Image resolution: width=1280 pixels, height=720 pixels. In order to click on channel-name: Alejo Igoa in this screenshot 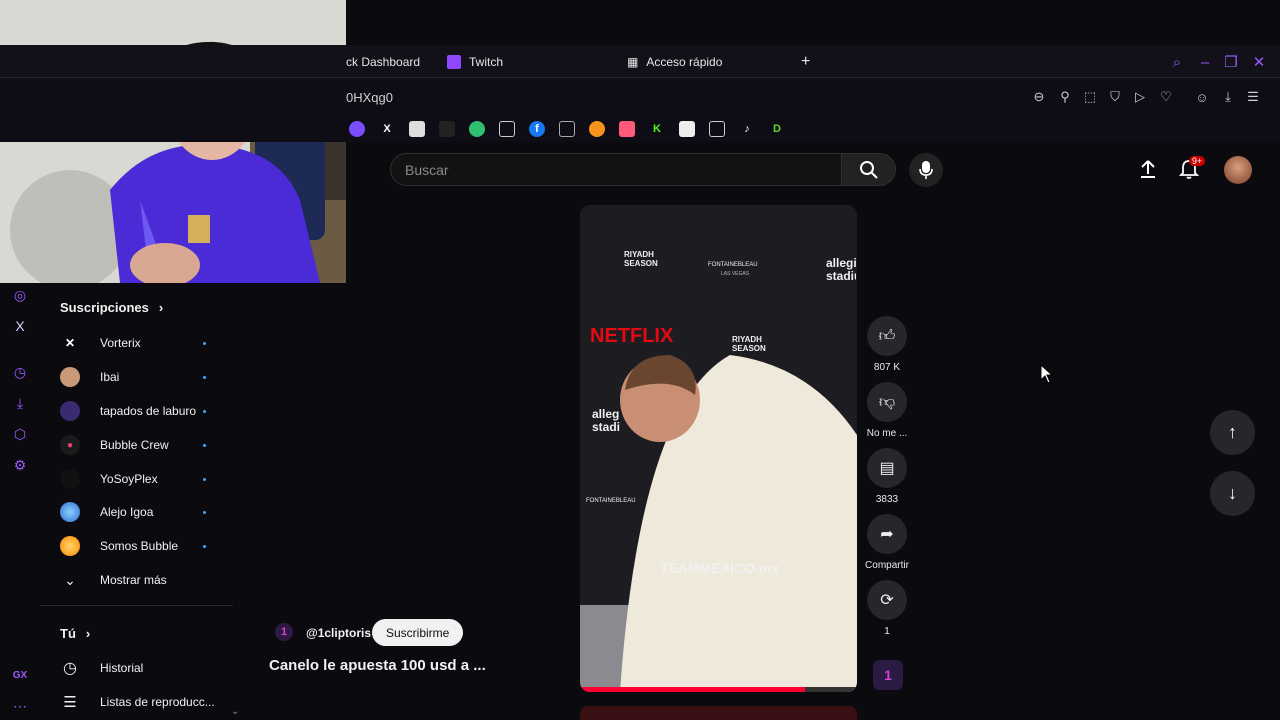, I will do `click(127, 512)`.